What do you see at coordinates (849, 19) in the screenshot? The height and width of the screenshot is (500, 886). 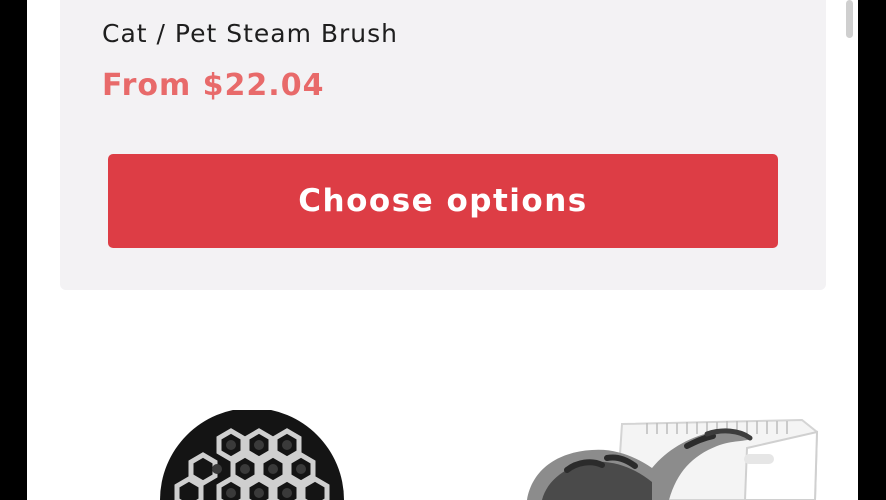 I see `scrollbar-thumb` at bounding box center [849, 19].